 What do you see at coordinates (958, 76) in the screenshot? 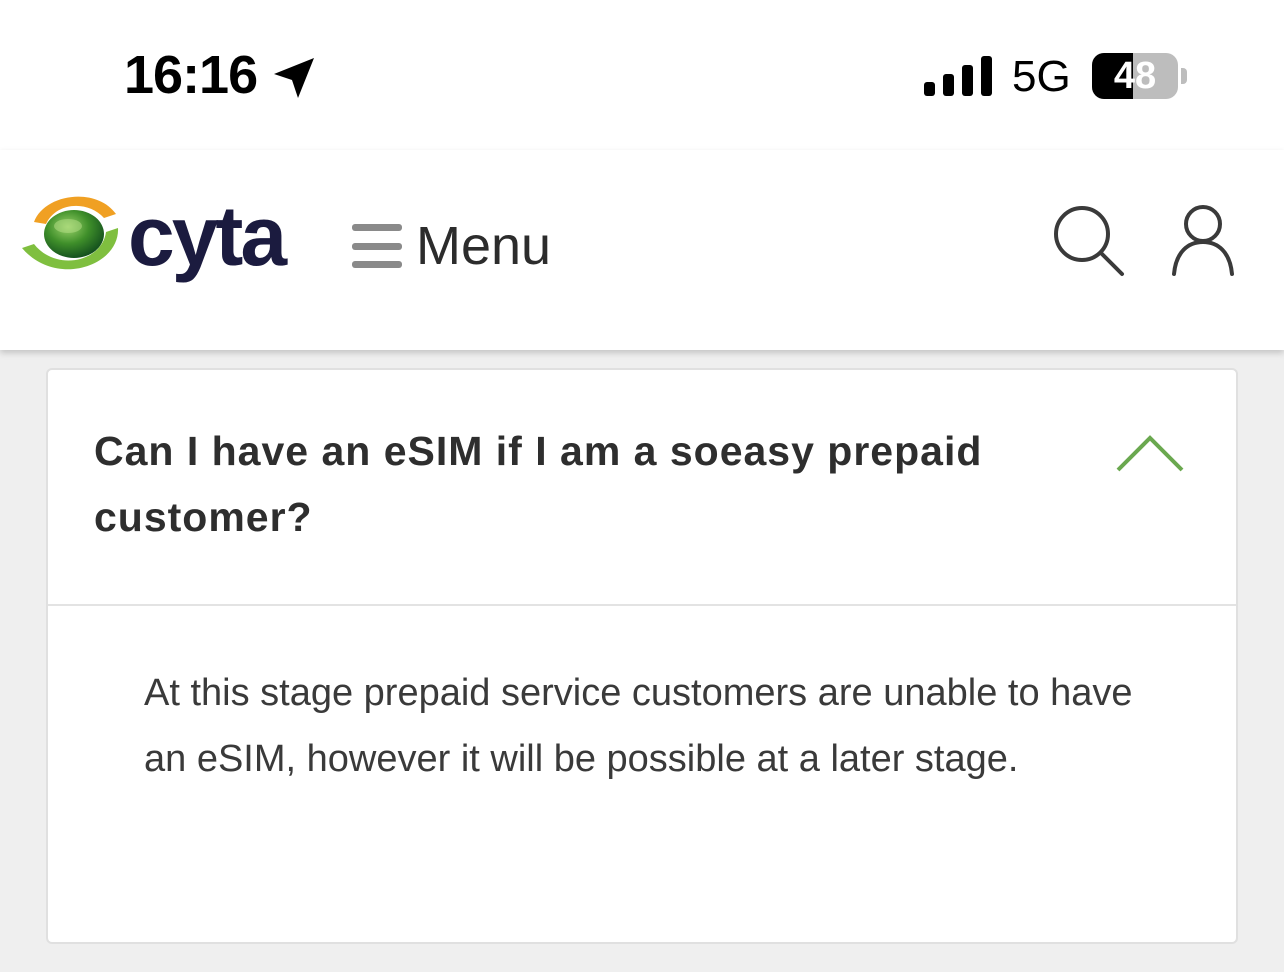
I see `cellular-signal-icon` at bounding box center [958, 76].